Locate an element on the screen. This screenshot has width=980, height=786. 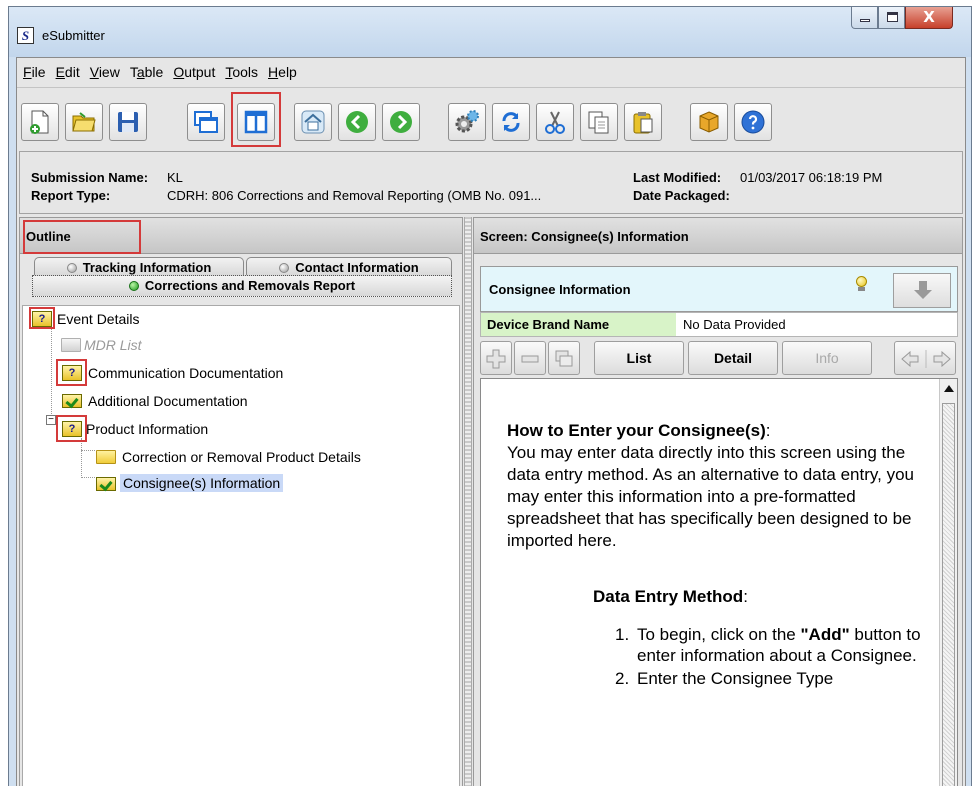
copy-record-button is located at coordinates (564, 358).